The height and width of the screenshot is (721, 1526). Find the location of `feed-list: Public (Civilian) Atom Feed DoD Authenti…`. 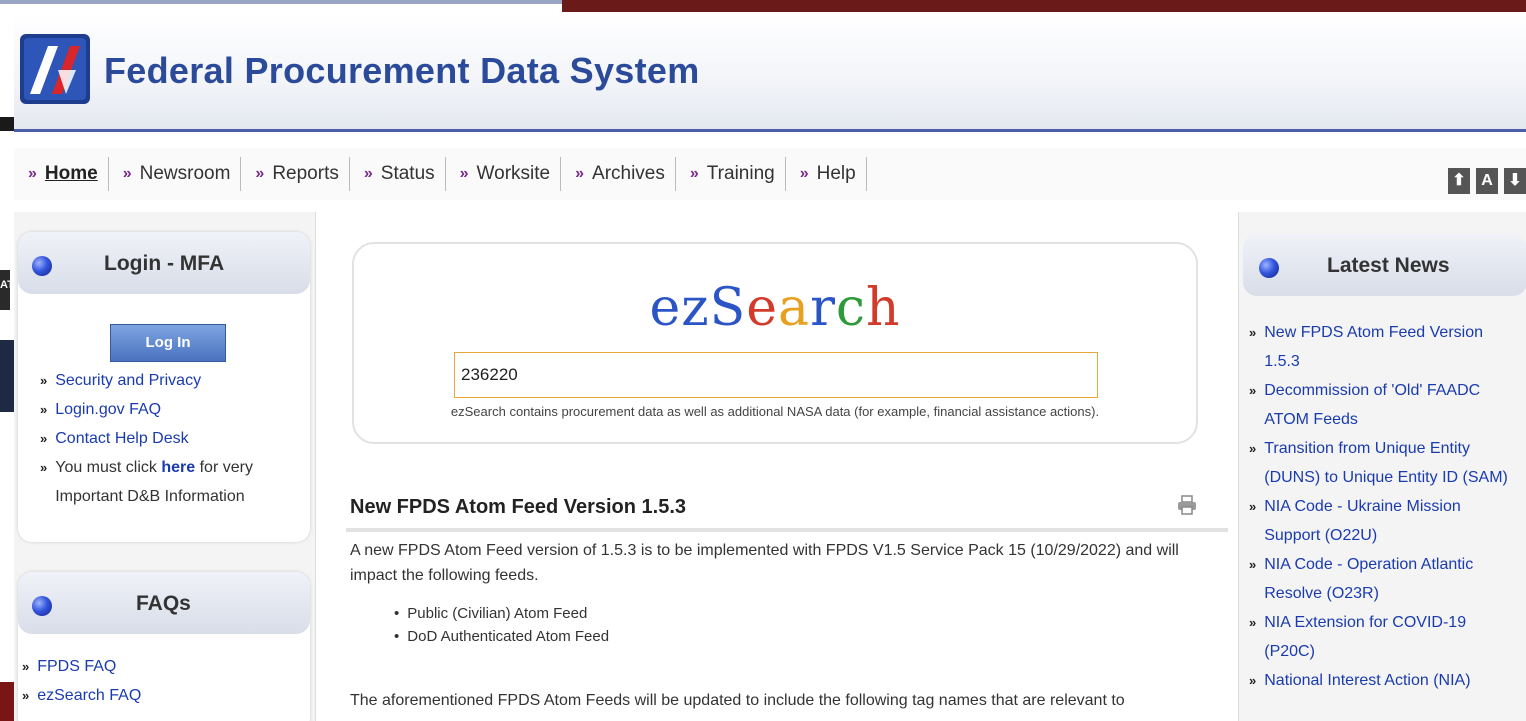

feed-list: Public (Civilian) Atom Feed DoD Authenti… is located at coordinates (501, 625).